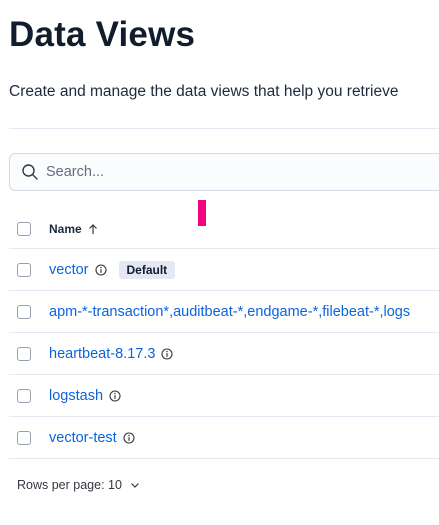  I want to click on name-cell: heartbeat-8.17.3, so click(111, 354).